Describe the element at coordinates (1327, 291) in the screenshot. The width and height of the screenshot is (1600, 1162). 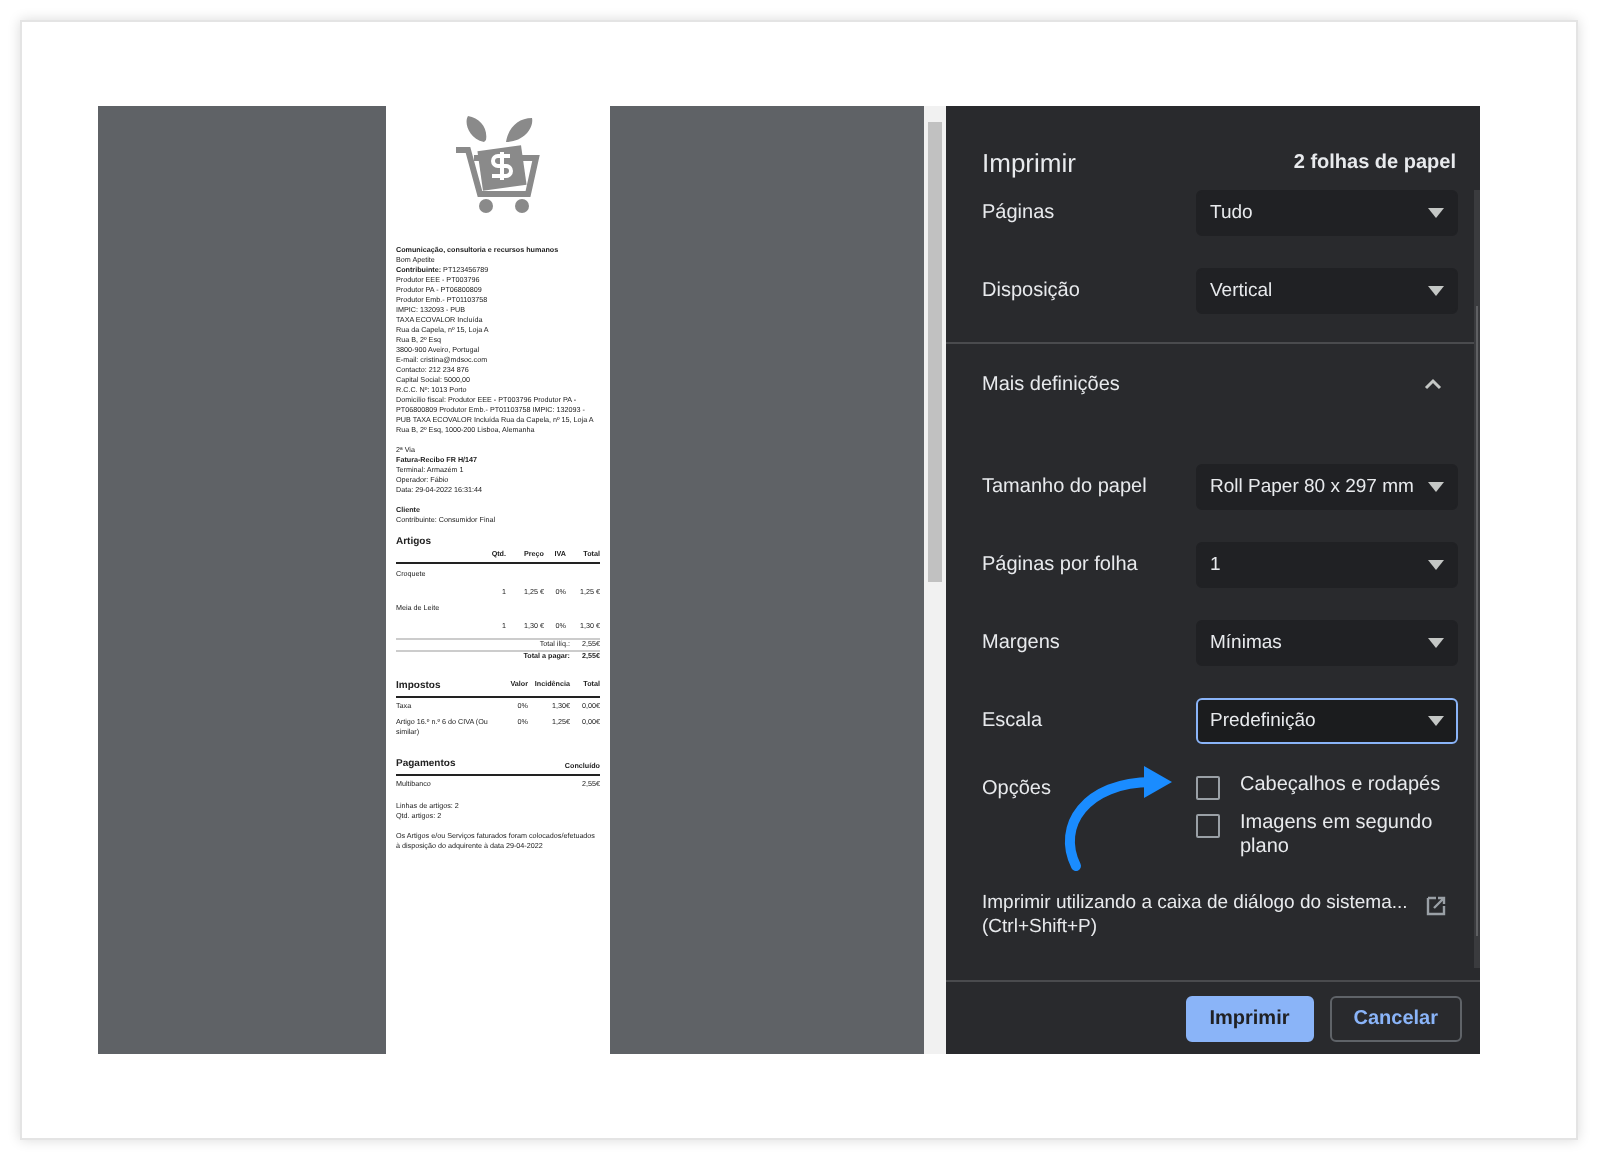
I see `dropdown: Vertical` at that location.